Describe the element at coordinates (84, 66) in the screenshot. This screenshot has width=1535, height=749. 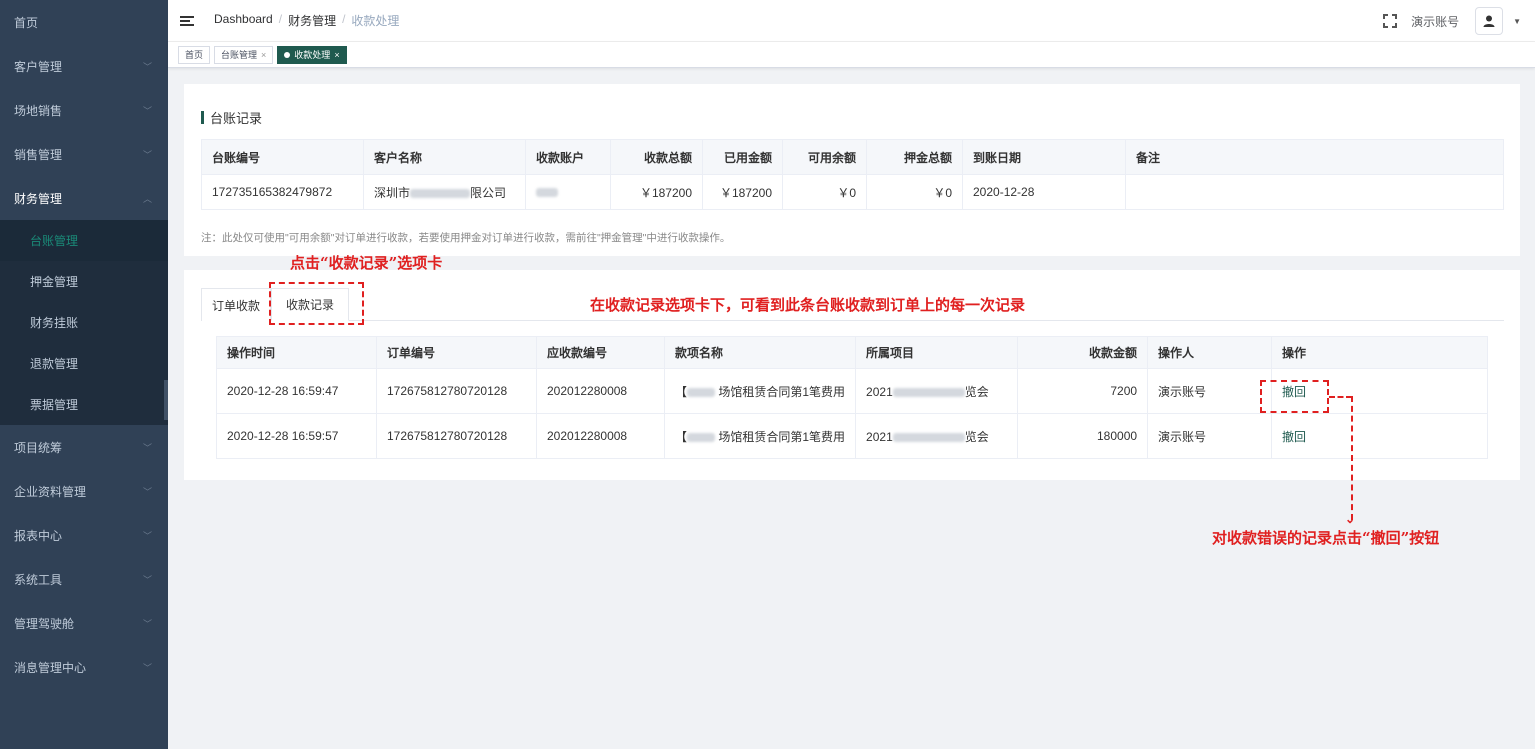
I see `sidebar-item-customers: 客户管理 ﹀` at that location.